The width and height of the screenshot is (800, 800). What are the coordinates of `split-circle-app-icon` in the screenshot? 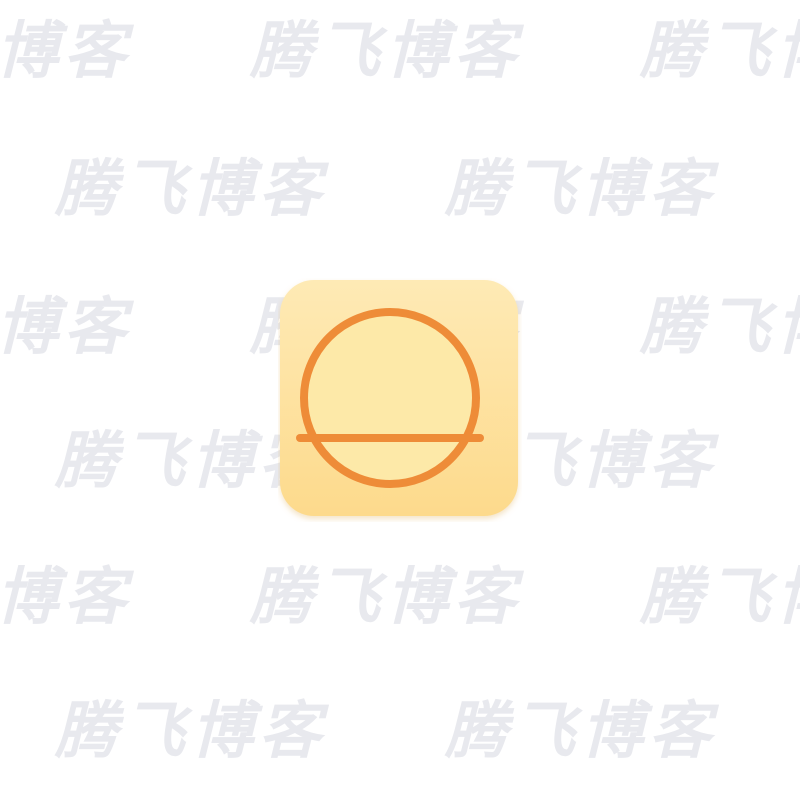 It's located at (400, 400).